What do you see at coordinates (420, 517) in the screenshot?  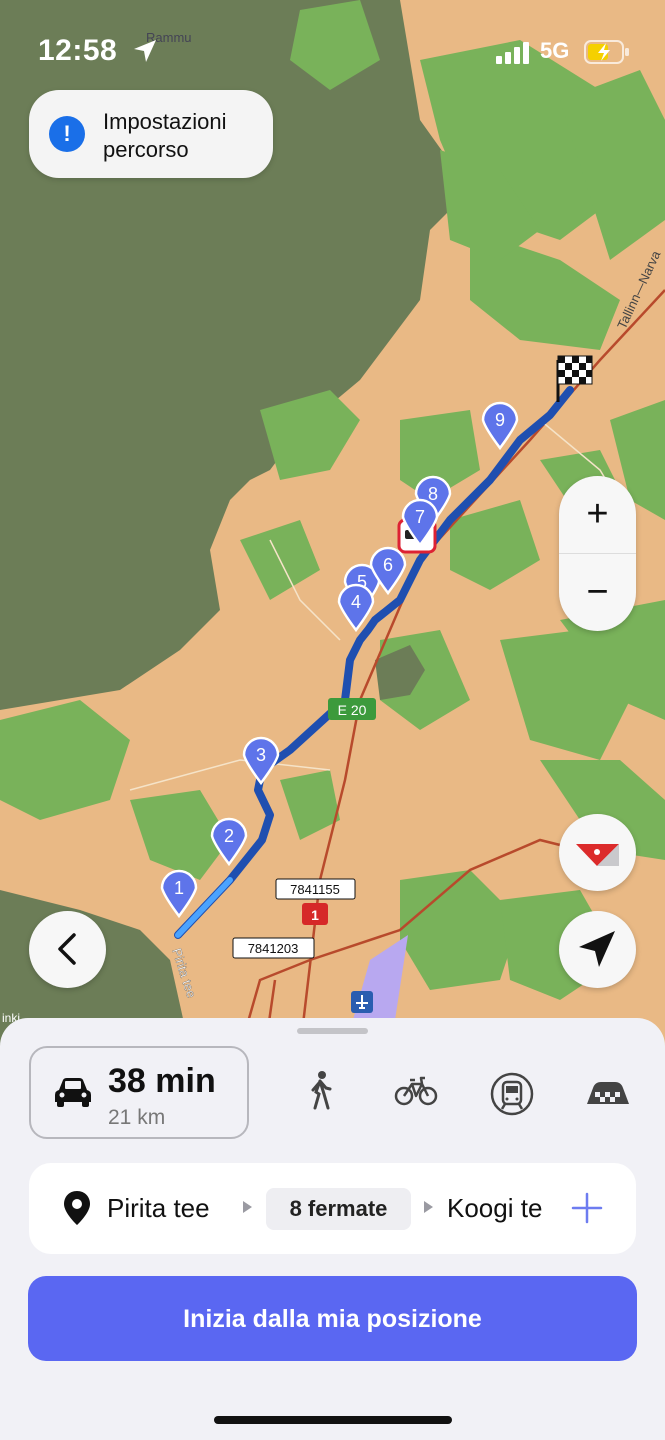 I see `waypoint-number: 7` at bounding box center [420, 517].